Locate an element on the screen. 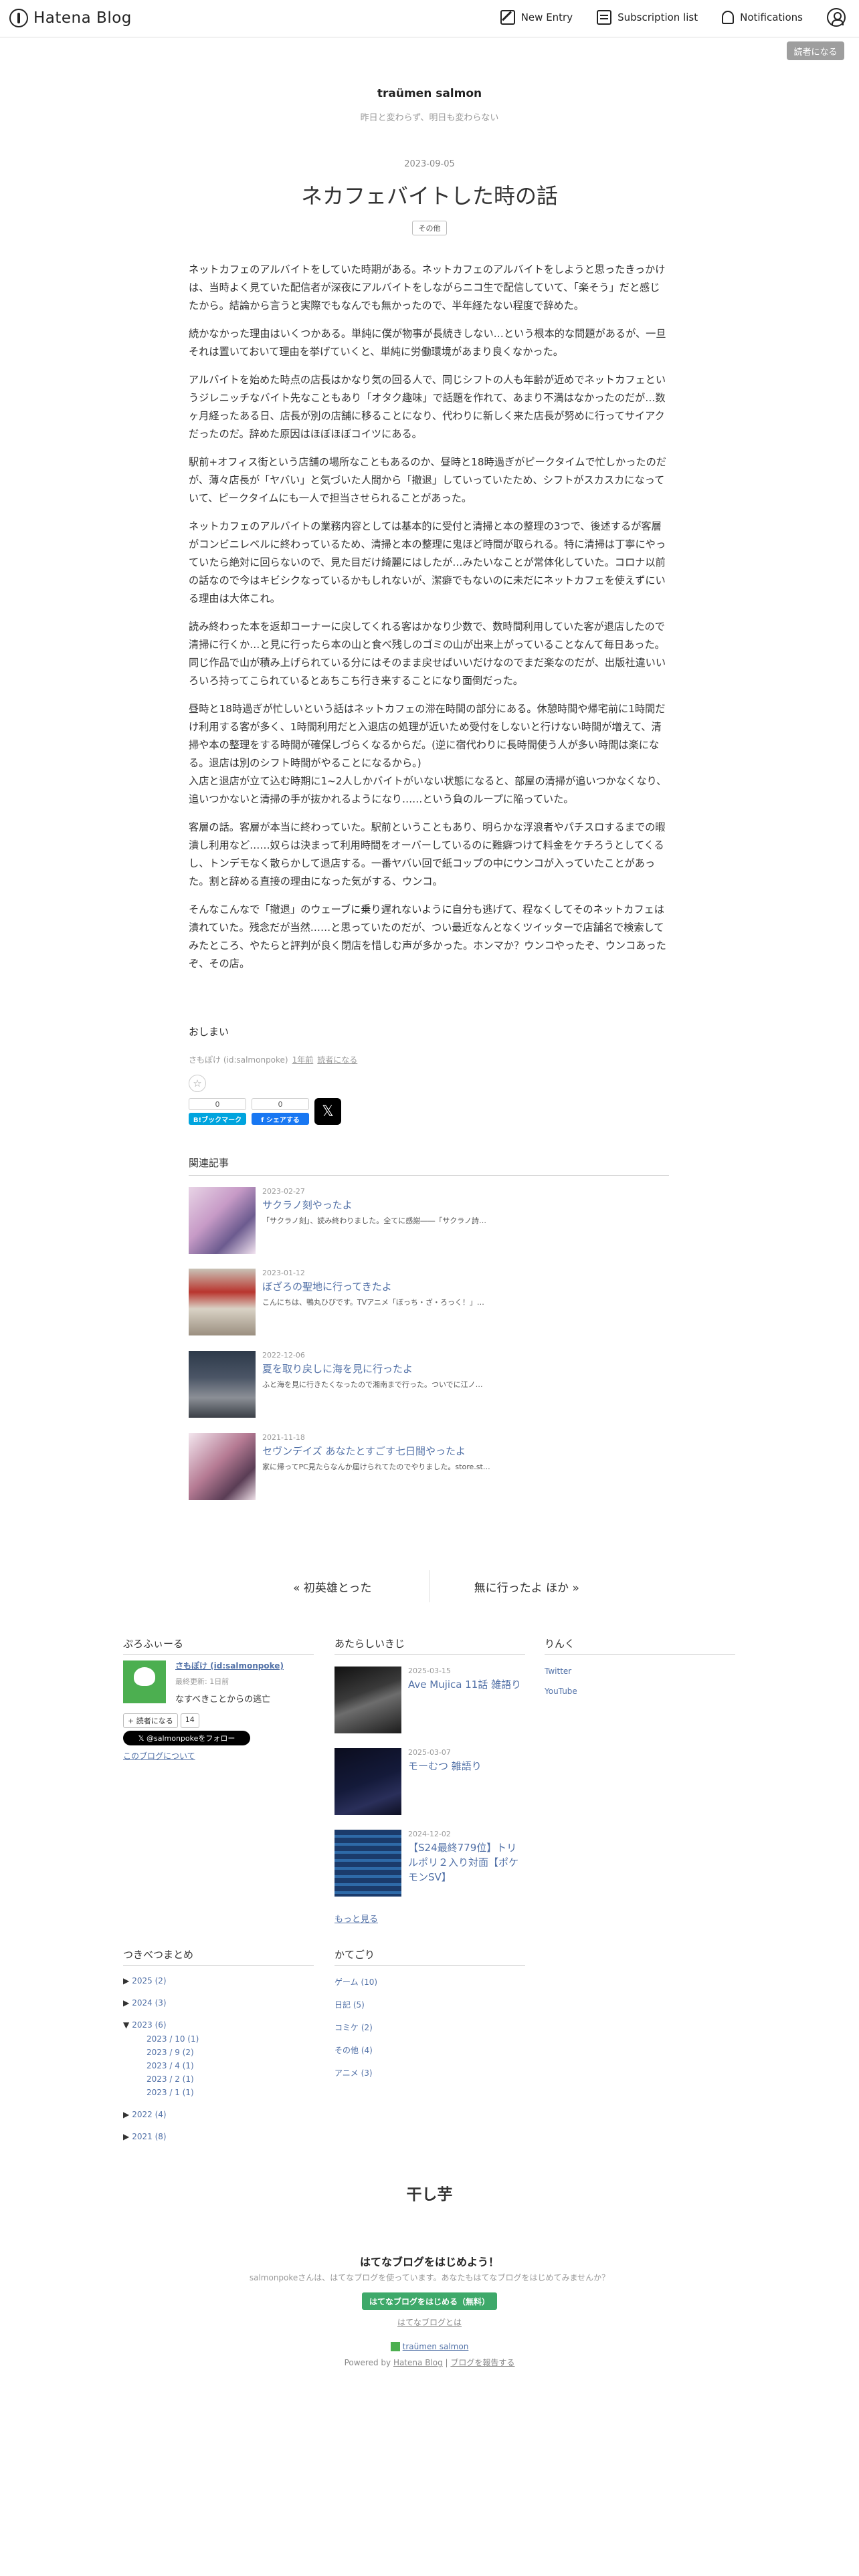 The image size is (859, 2576). archive-year: ▶ 2022 (4) is located at coordinates (145, 2114).